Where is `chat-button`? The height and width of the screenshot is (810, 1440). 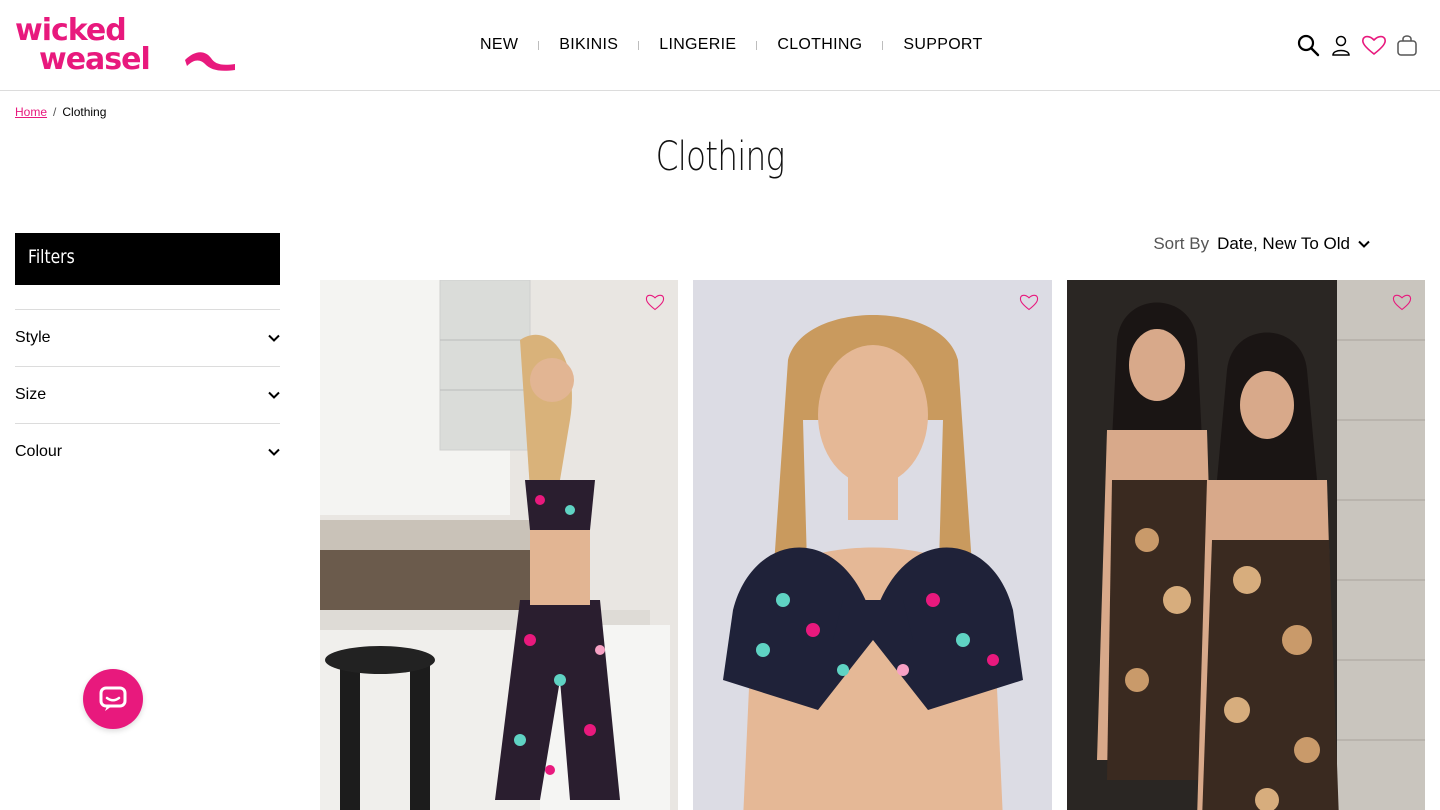 chat-button is located at coordinates (113, 699).